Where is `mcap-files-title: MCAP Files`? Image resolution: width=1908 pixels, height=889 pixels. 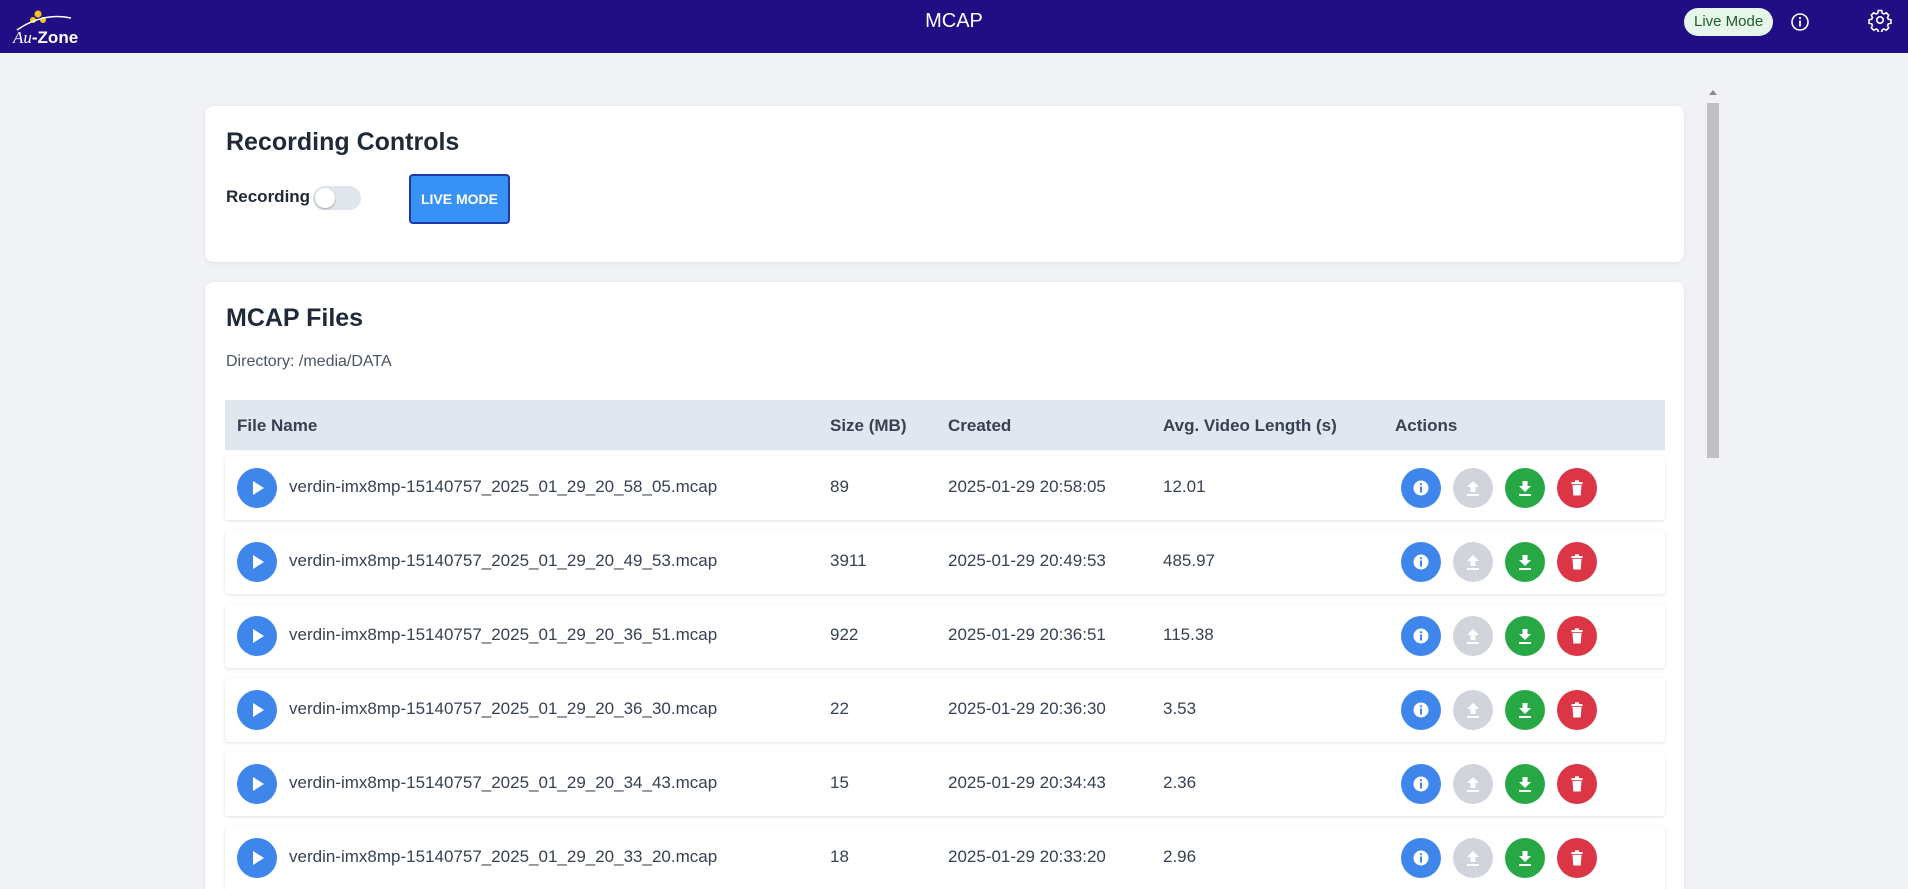
mcap-files-title: MCAP Files is located at coordinates (295, 318).